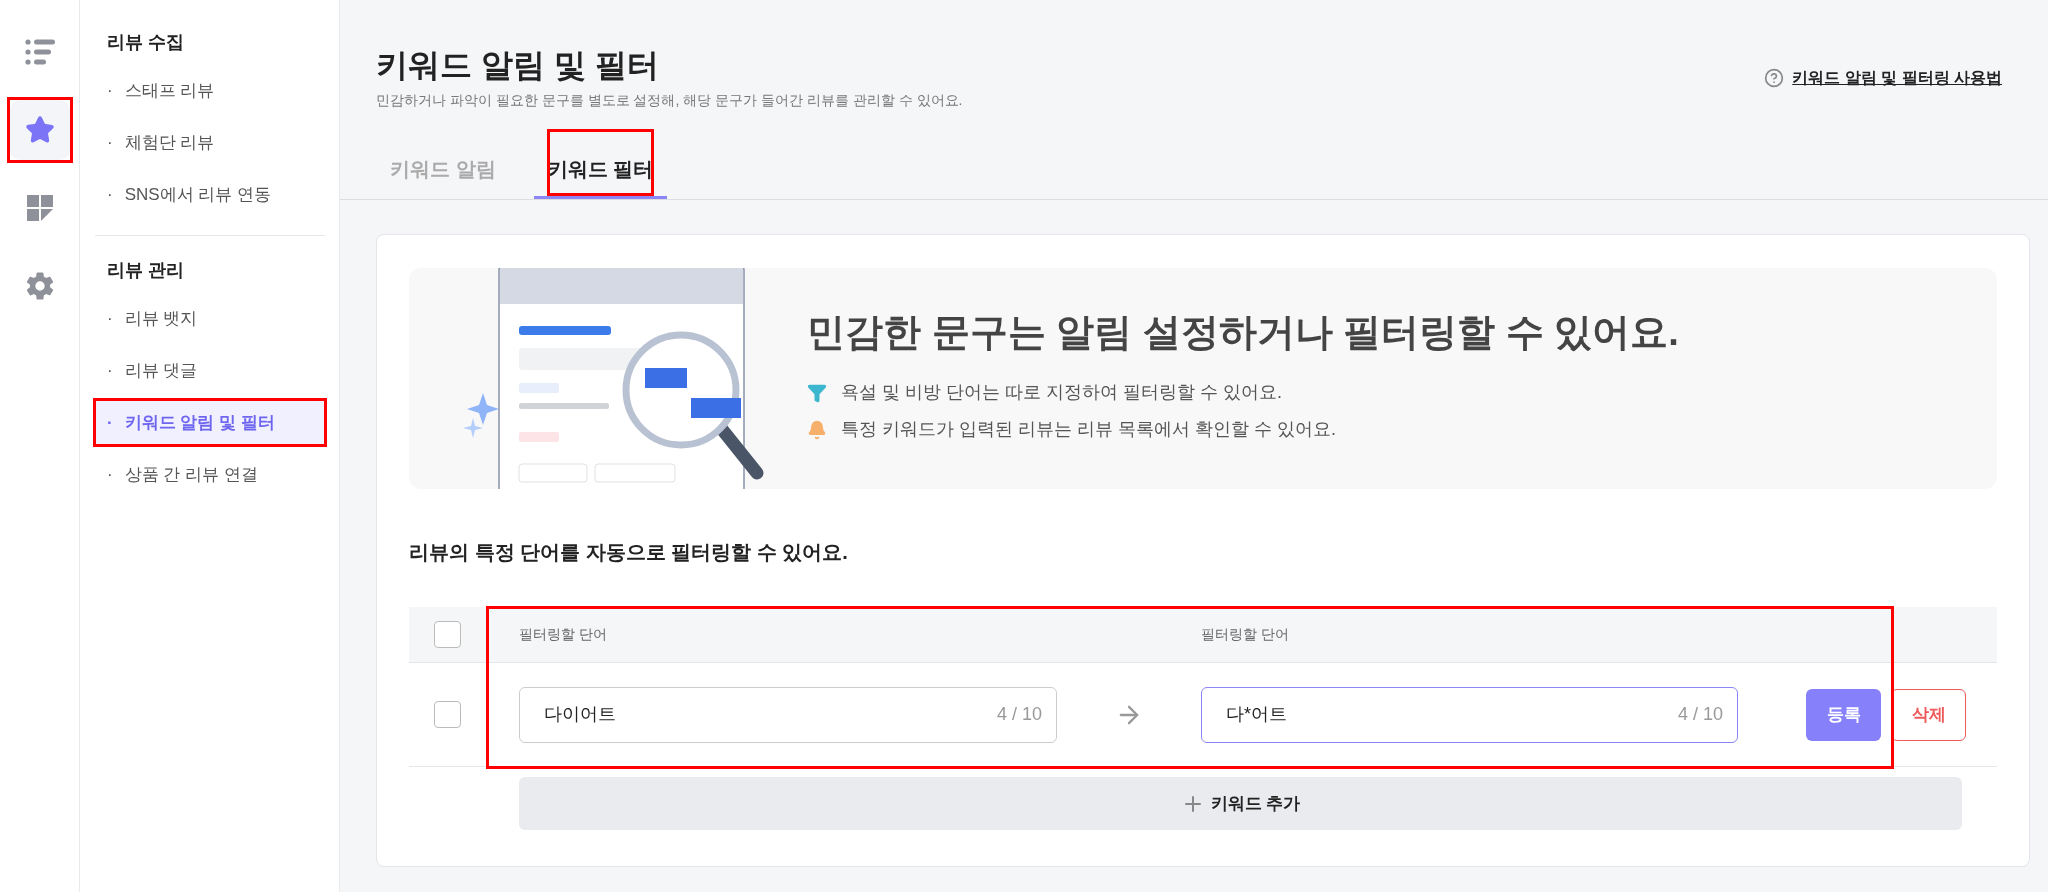 The height and width of the screenshot is (892, 2048). I want to click on dashboard-icon, so click(39, 208).